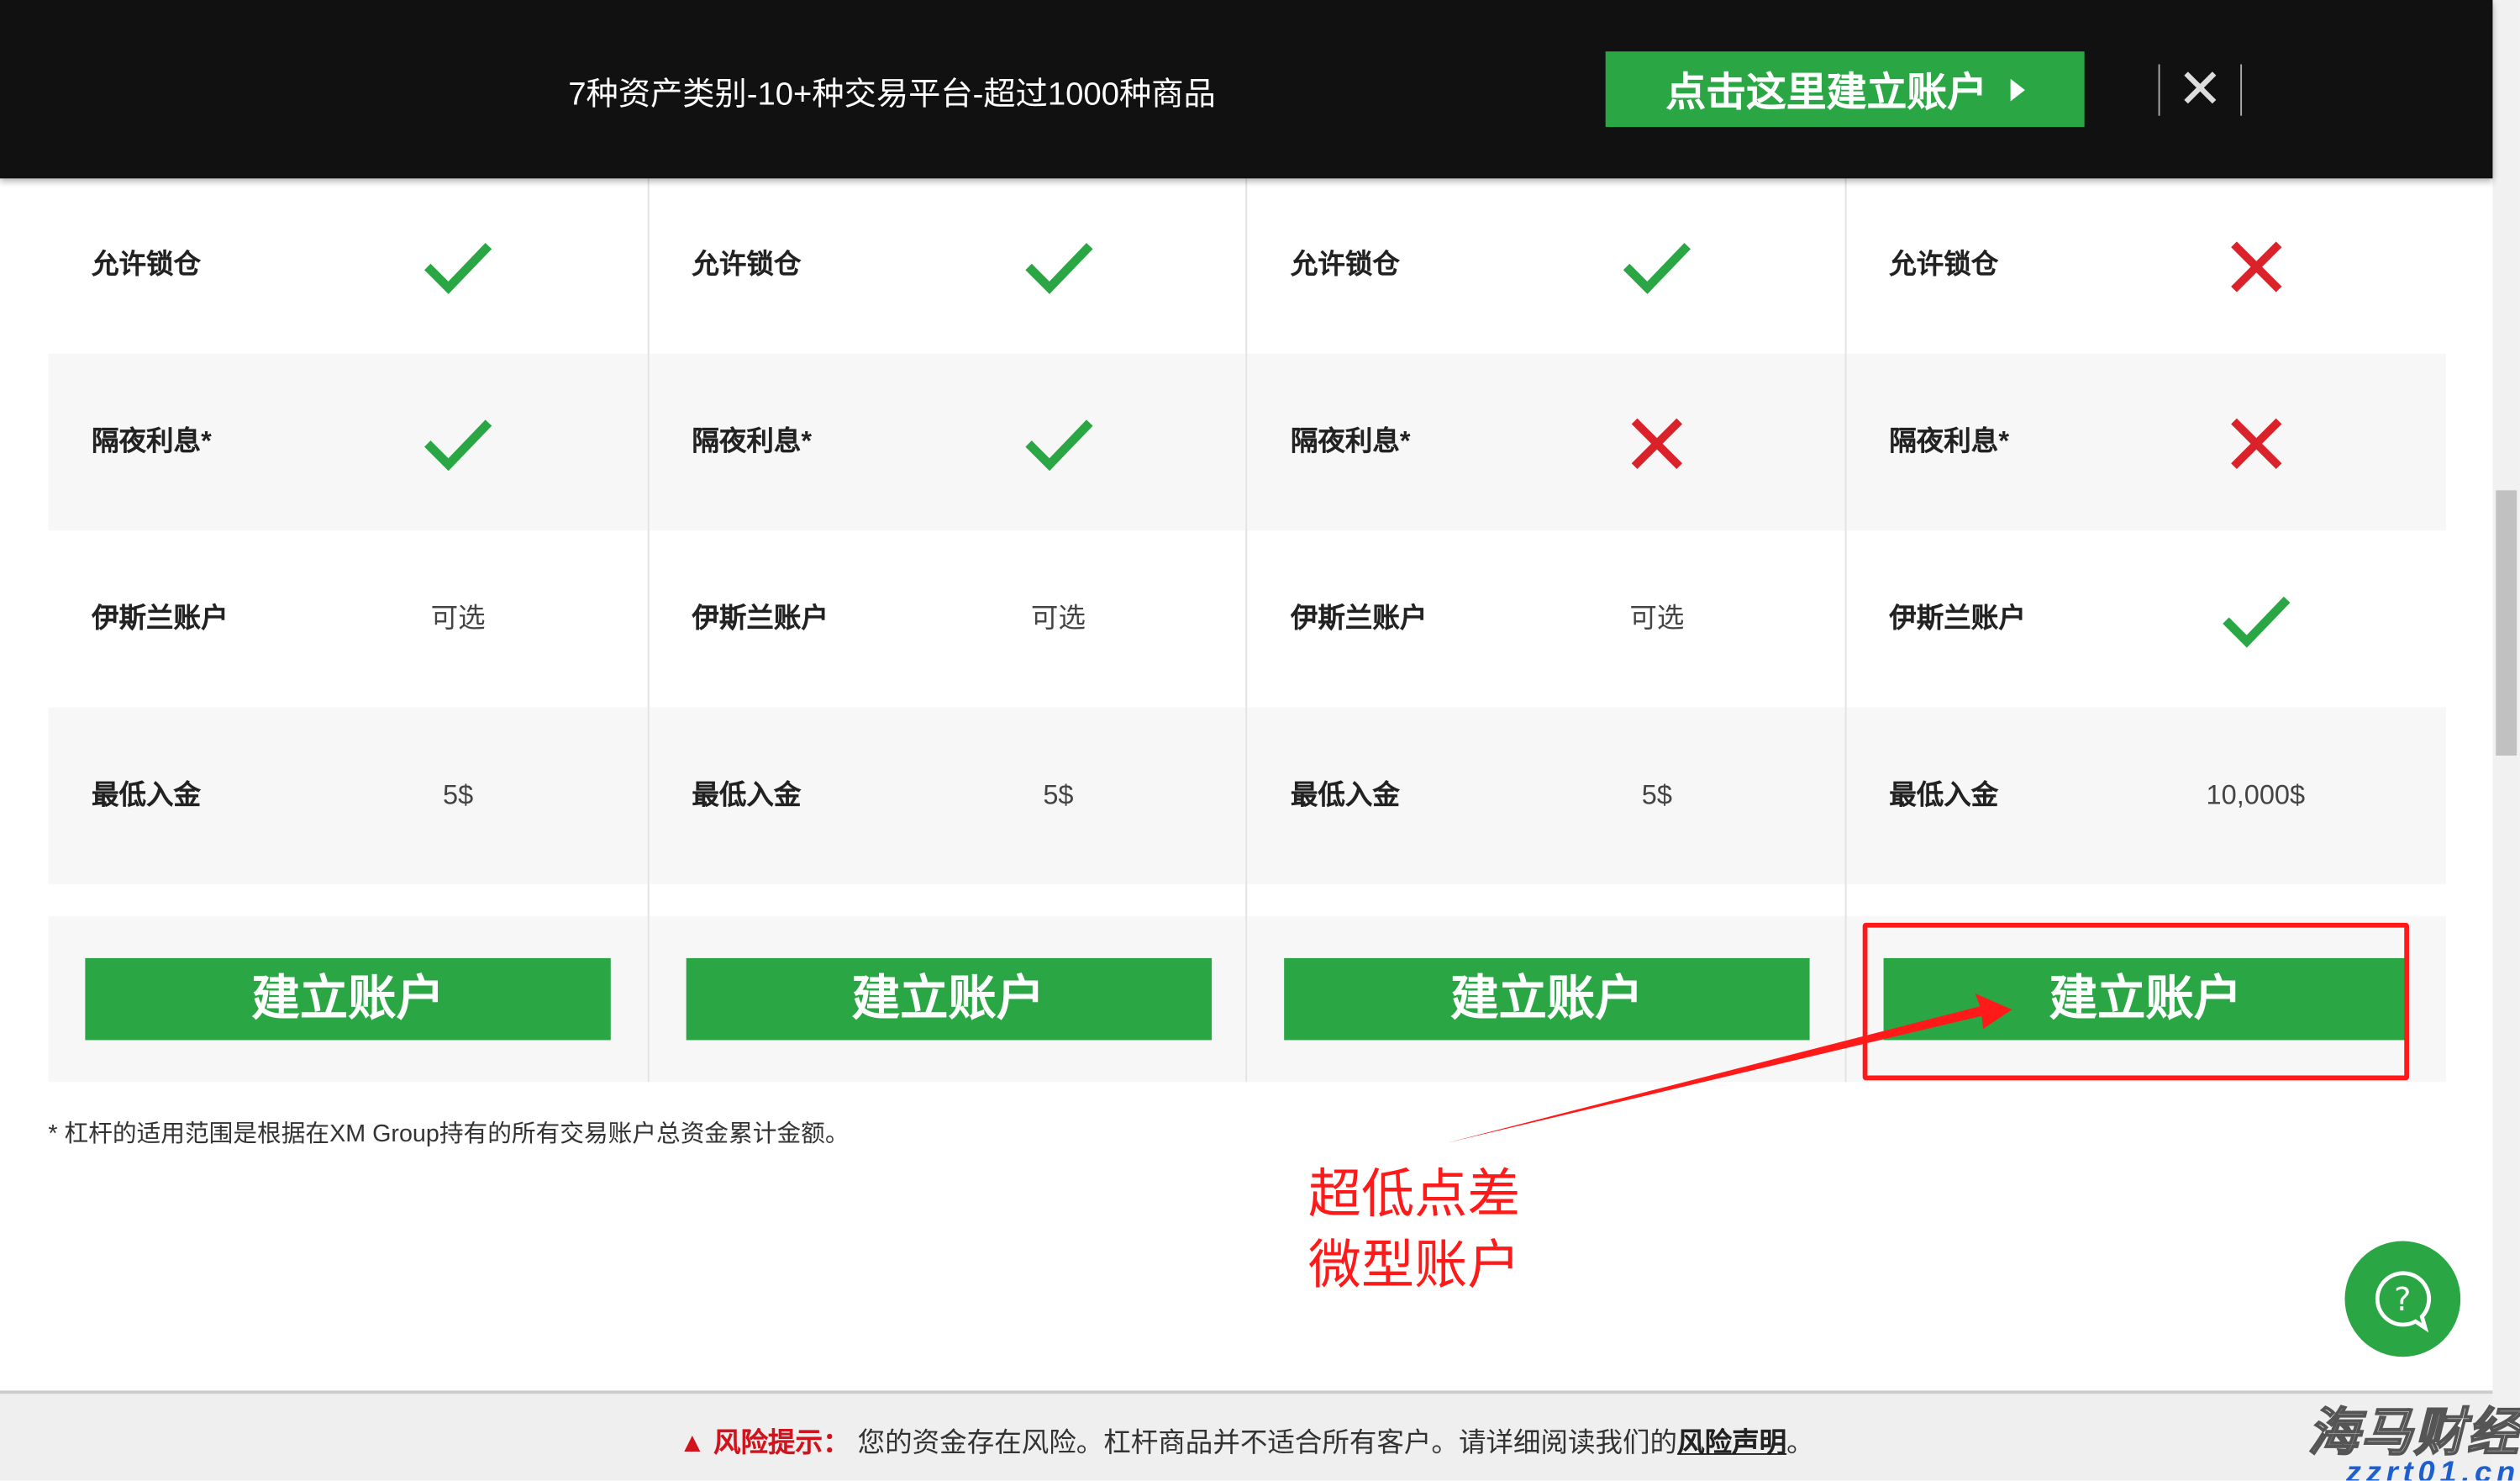  Describe the element at coordinates (2200, 90) in the screenshot. I see `close-icon: ✕` at that location.